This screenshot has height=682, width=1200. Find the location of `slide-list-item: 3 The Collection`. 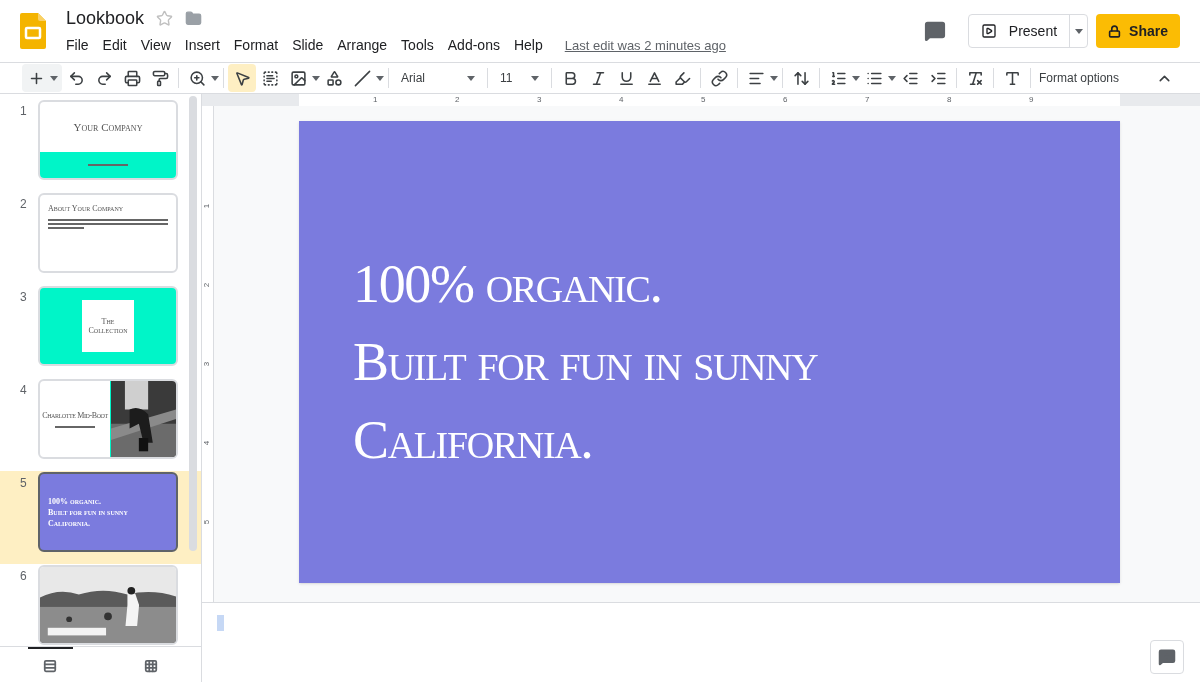

slide-list-item: 3 The Collection is located at coordinates (100, 331).